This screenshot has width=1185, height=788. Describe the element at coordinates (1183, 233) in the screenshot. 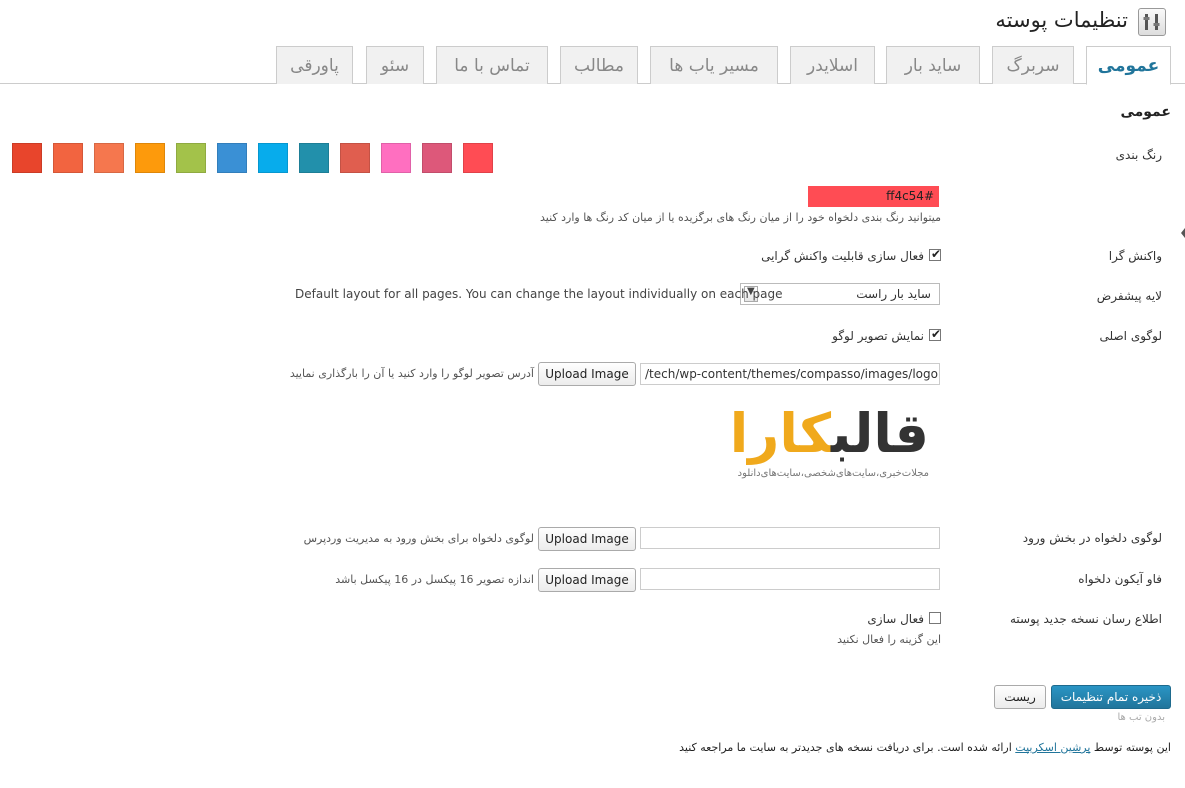

I see `panel-toggle-icon` at that location.